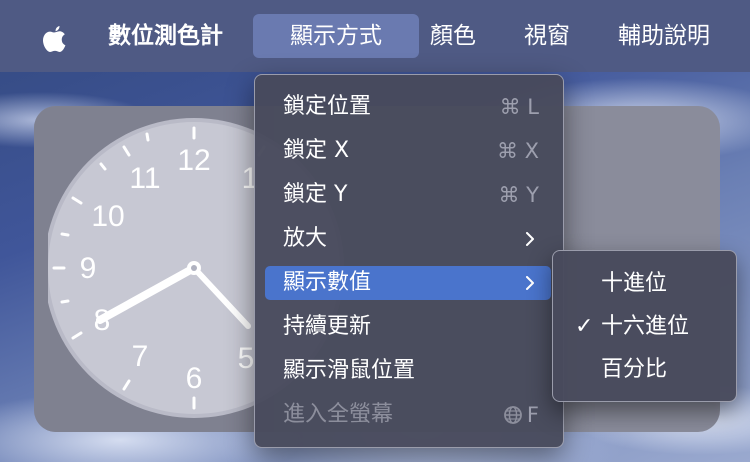 This screenshot has width=750, height=462. I want to click on menu-item-label: 放大, so click(305, 238).